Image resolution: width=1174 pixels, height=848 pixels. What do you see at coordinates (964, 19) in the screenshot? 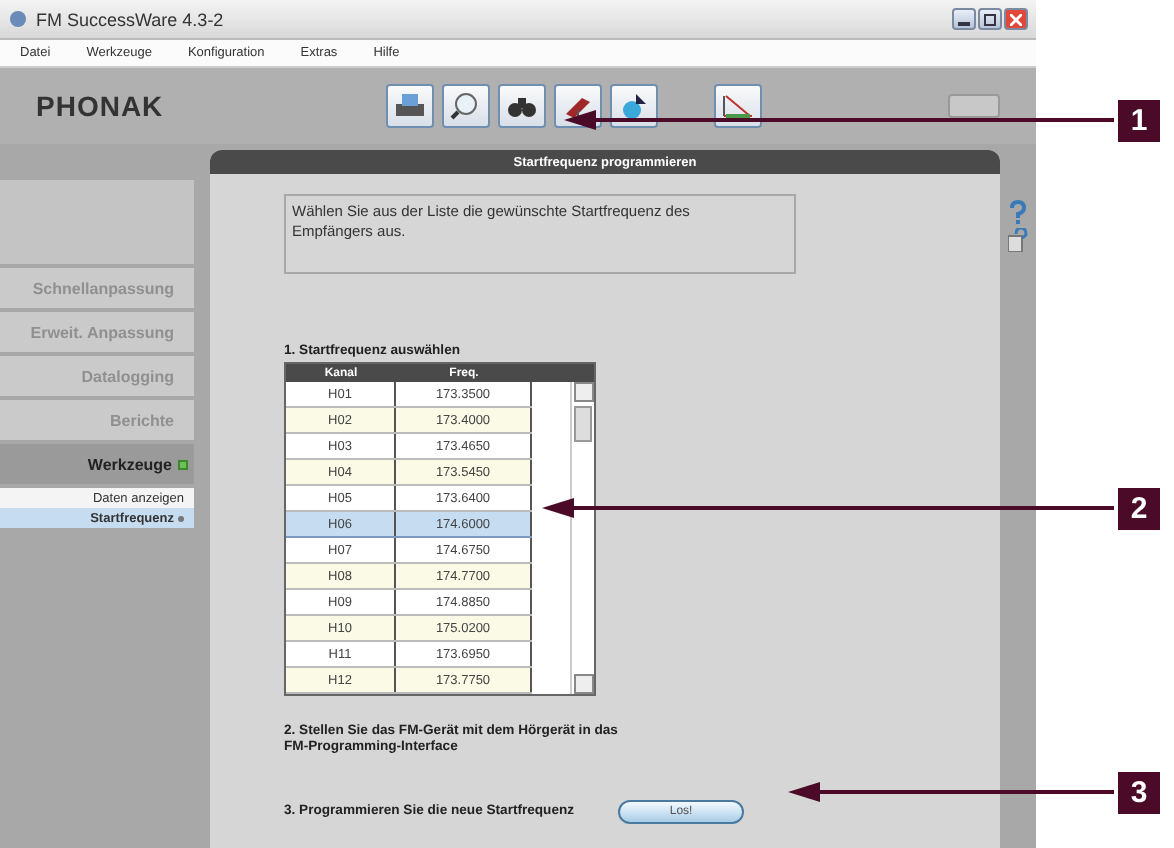
I see `minimize-button` at bounding box center [964, 19].